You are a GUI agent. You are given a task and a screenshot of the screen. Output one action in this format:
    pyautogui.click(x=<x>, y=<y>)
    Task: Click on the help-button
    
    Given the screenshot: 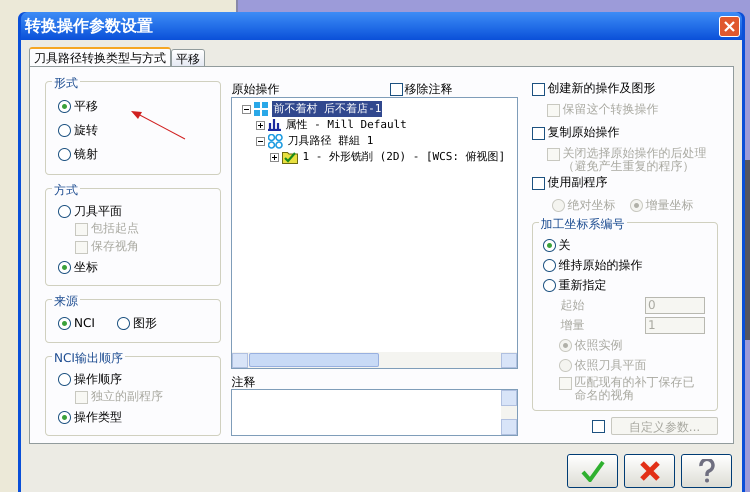 What is the action you would take?
    pyautogui.click(x=706, y=471)
    